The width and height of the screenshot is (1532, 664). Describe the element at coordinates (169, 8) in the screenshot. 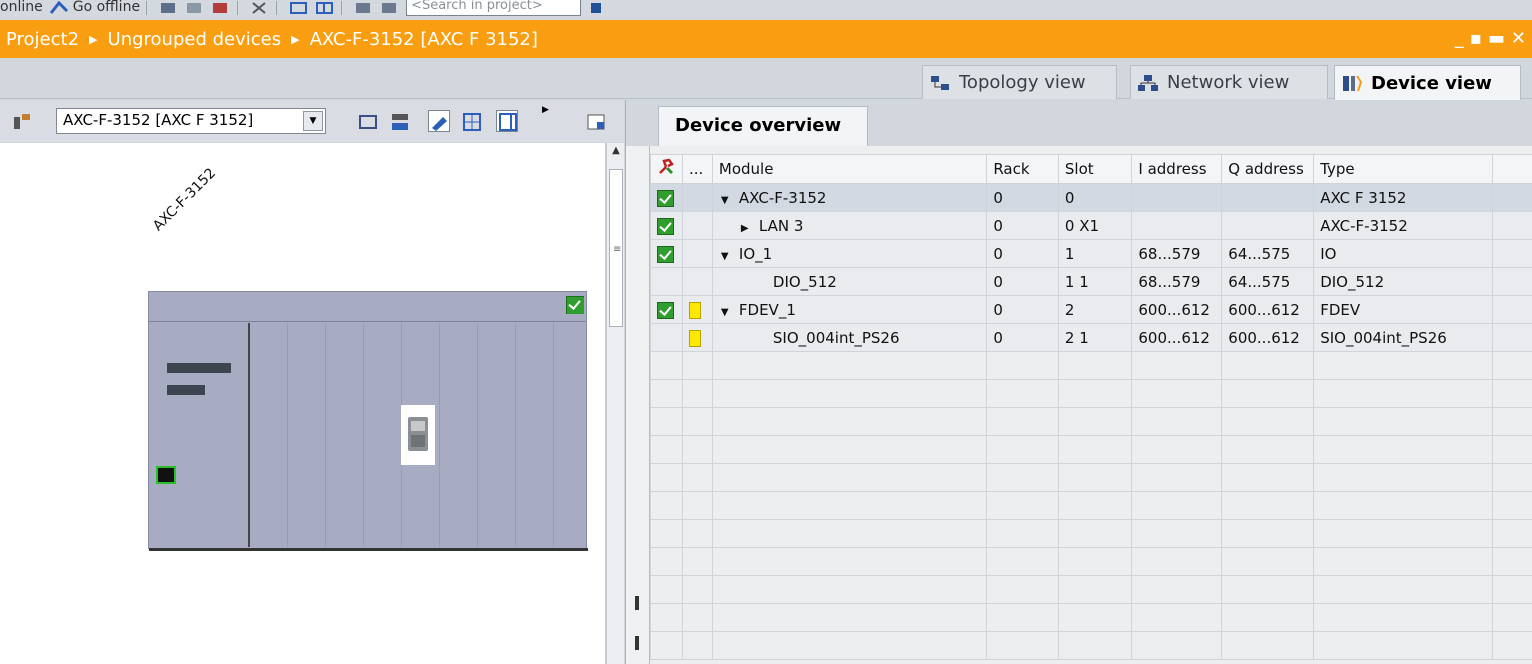

I see `accessible-devices-icon` at that location.